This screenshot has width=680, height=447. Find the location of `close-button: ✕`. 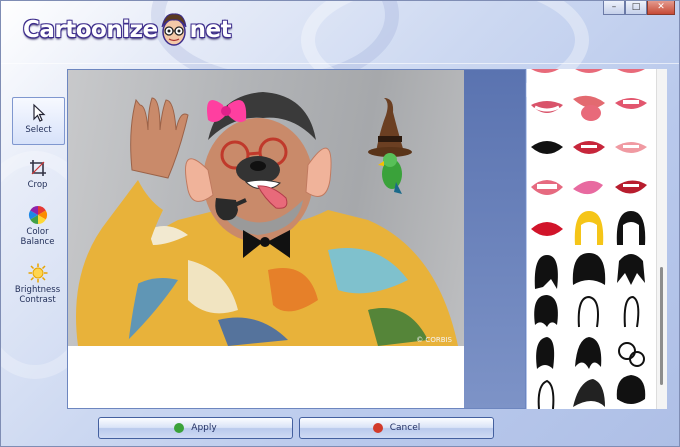

close-button: ✕ is located at coordinates (661, 8).